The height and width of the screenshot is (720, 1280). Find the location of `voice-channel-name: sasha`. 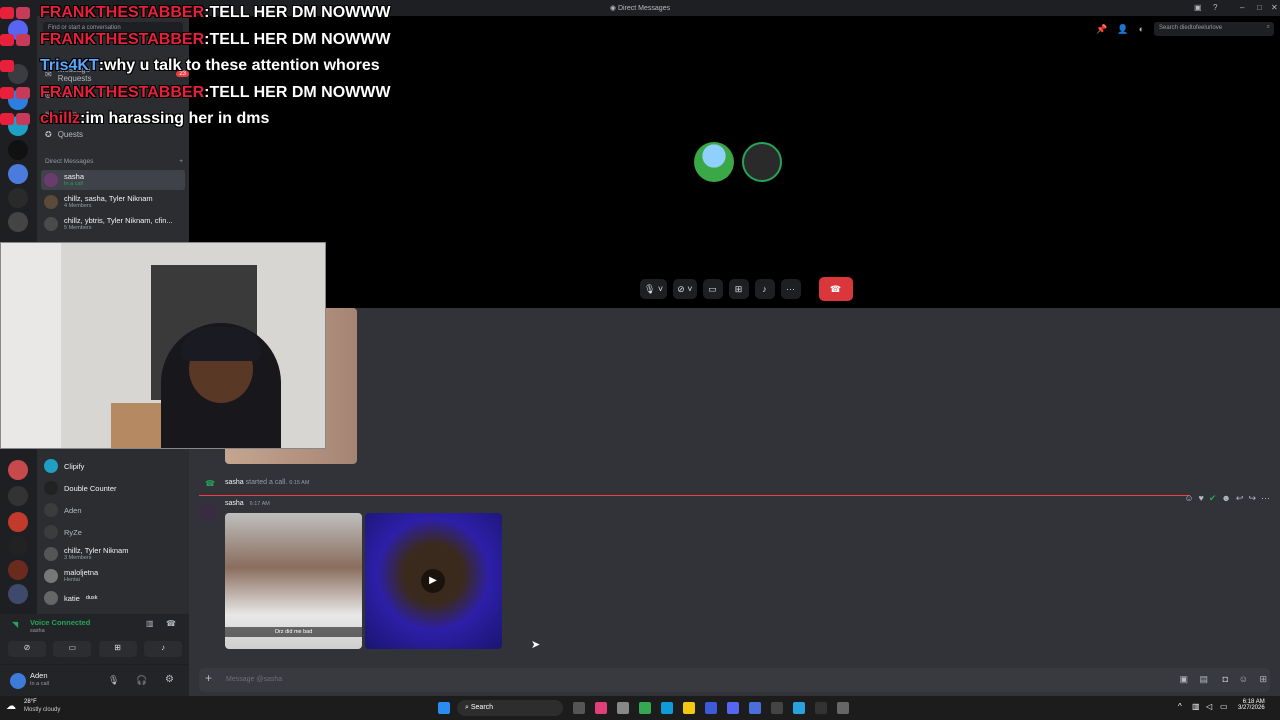

voice-channel-name: sasha is located at coordinates (37, 631).